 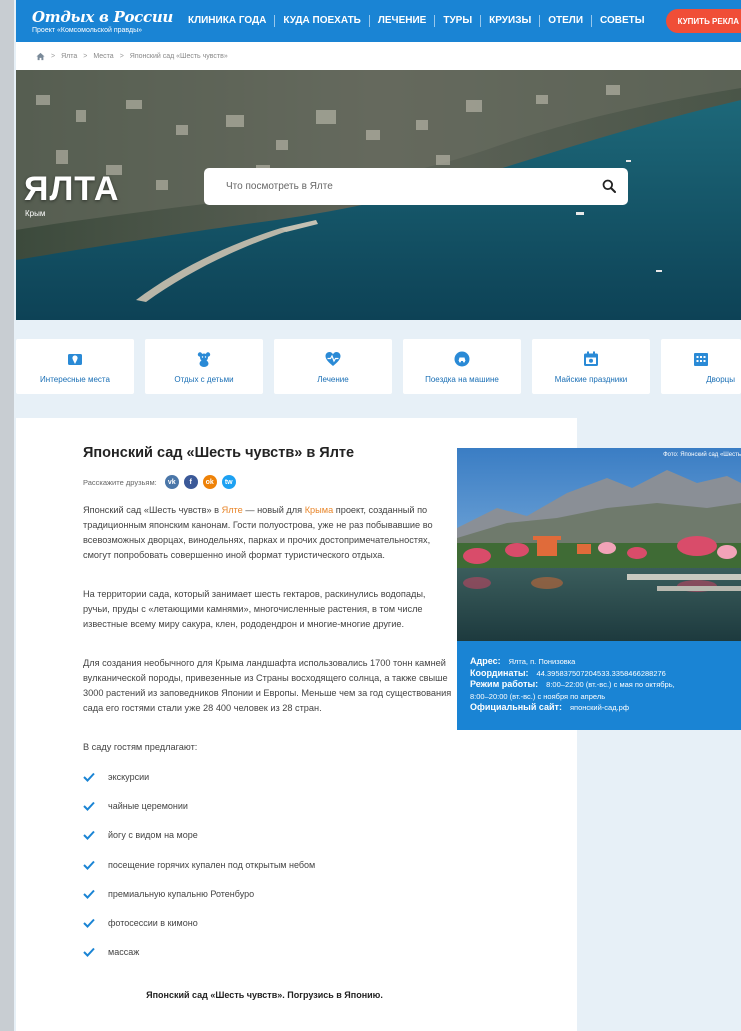 I want to click on share-bar: Расскажите друзьям: vk f ok tw, so click(x=162, y=482).